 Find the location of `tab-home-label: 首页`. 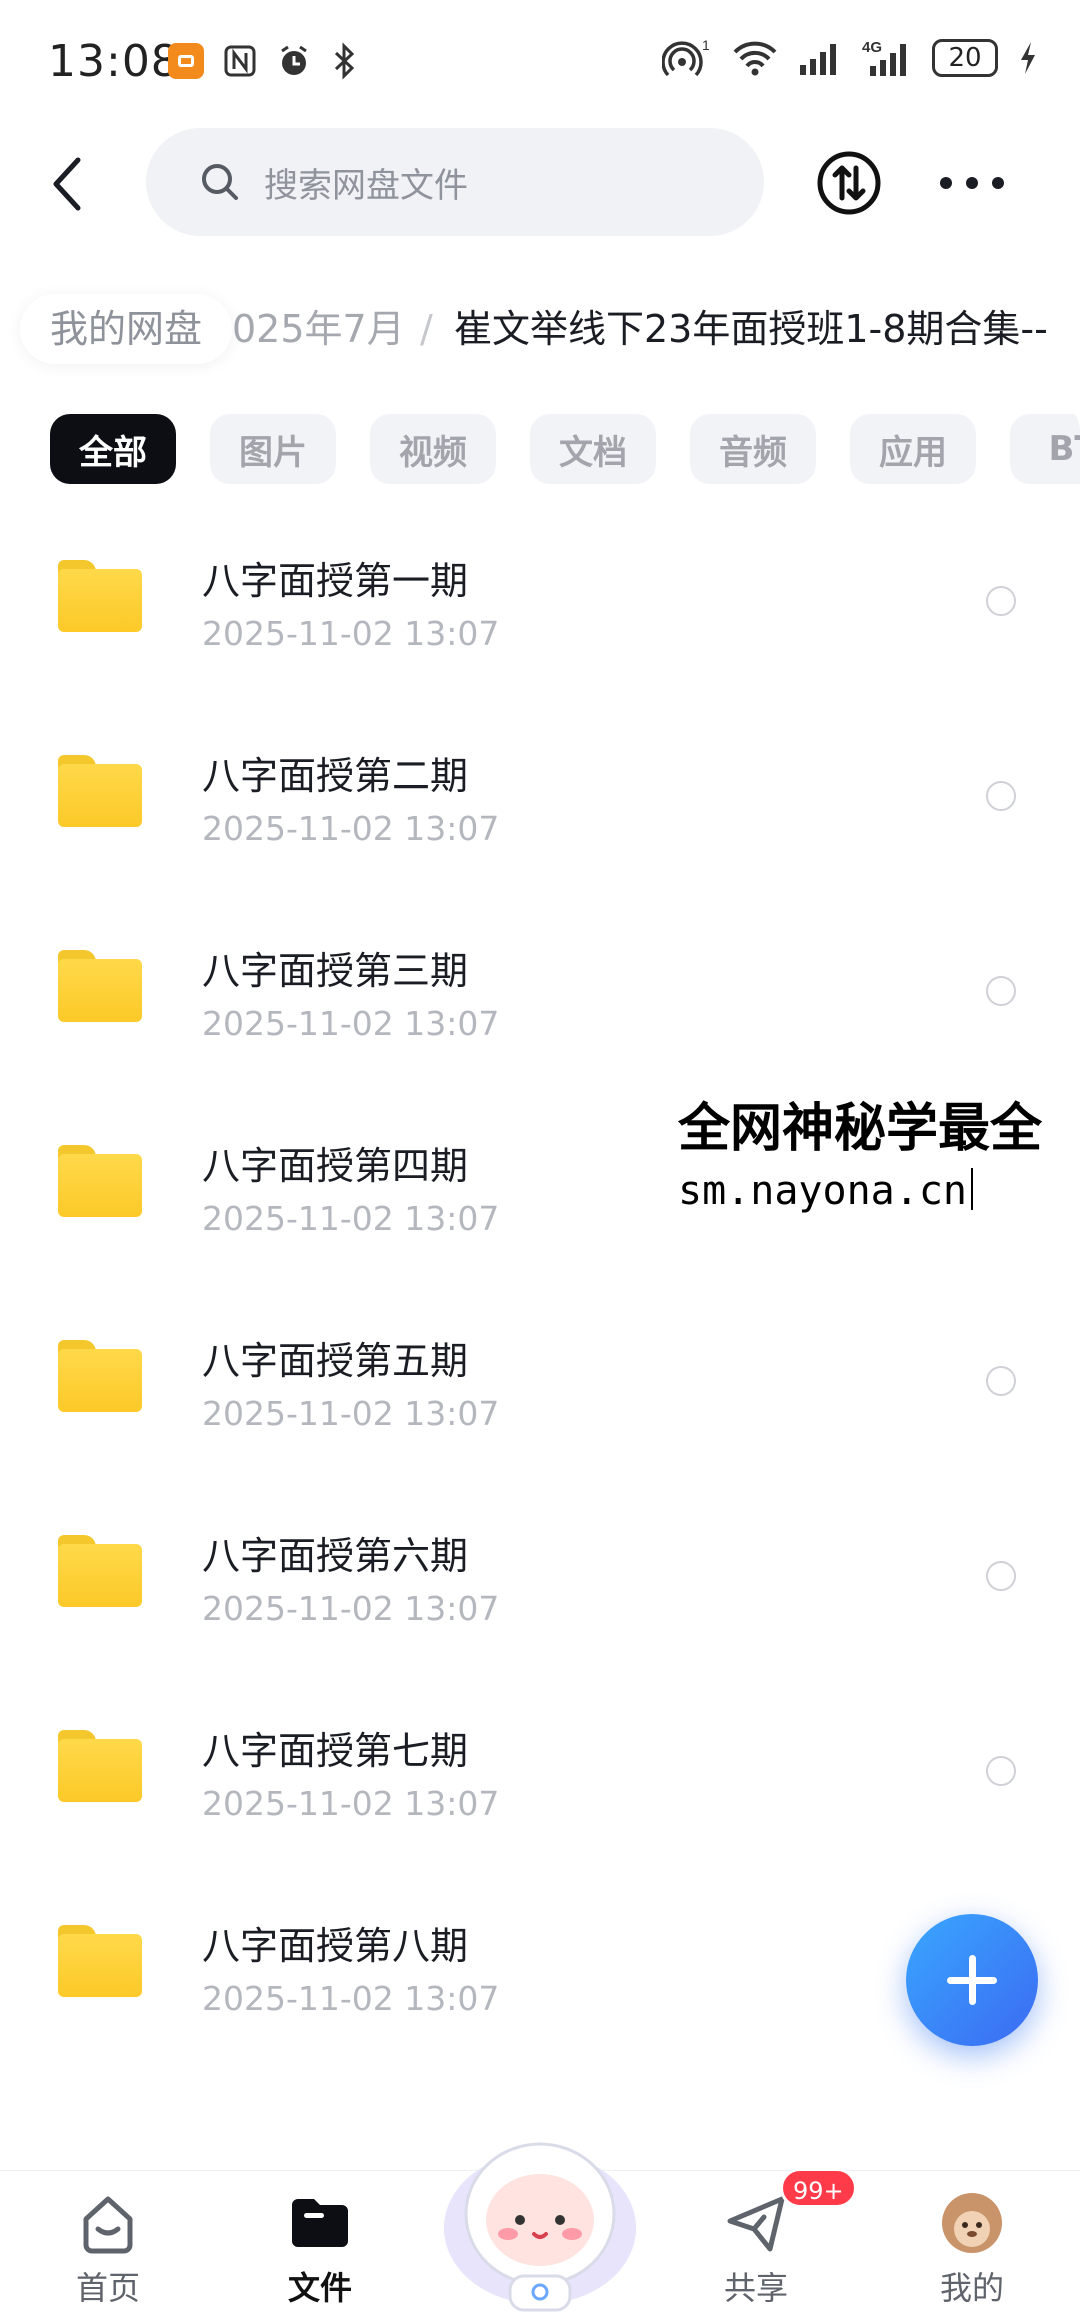

tab-home-label: 首页 is located at coordinates (107, 2288).